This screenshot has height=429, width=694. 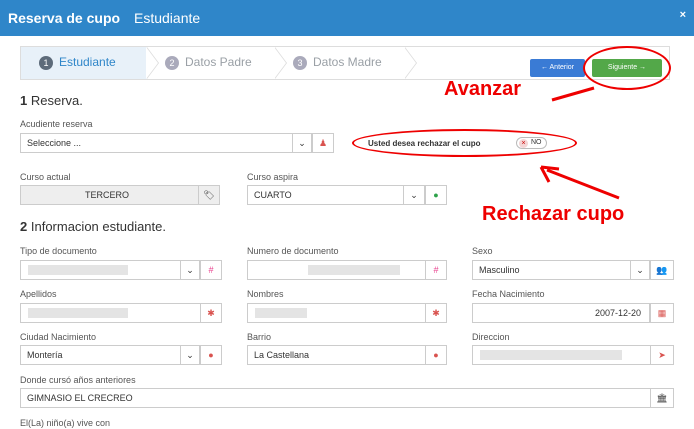 I want to click on donde-curso-input: GIMNASIO EL CRECREO, so click(x=347, y=398).